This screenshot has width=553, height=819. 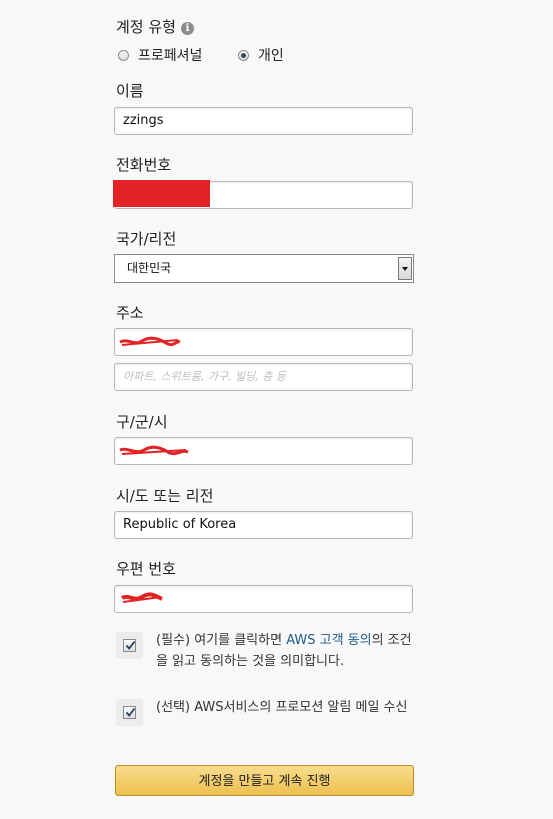 I want to click on city-label: 구/군/시, so click(x=142, y=422).